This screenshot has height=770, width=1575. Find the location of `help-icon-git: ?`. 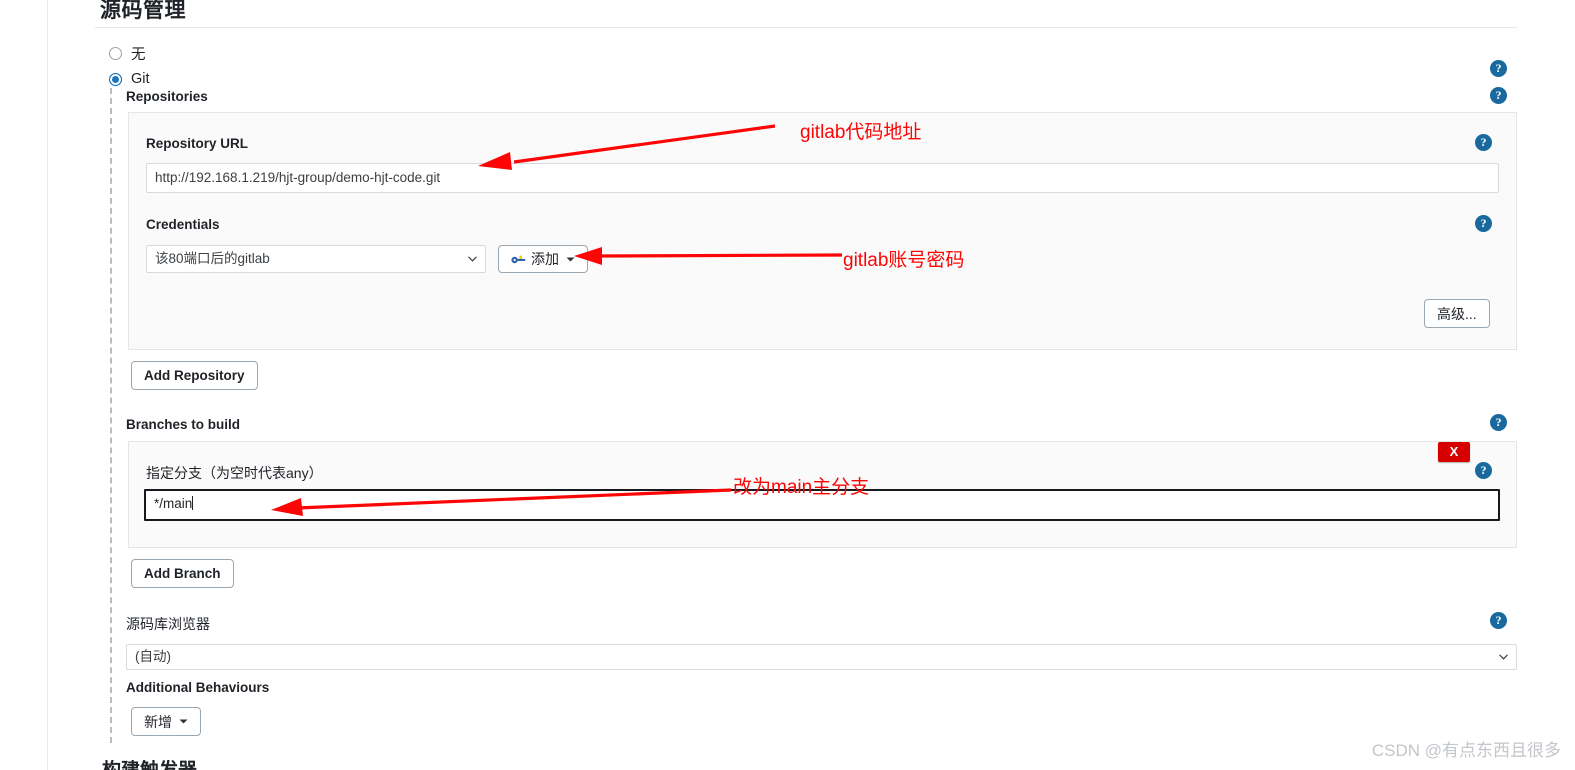

help-icon-git: ? is located at coordinates (1498, 68).